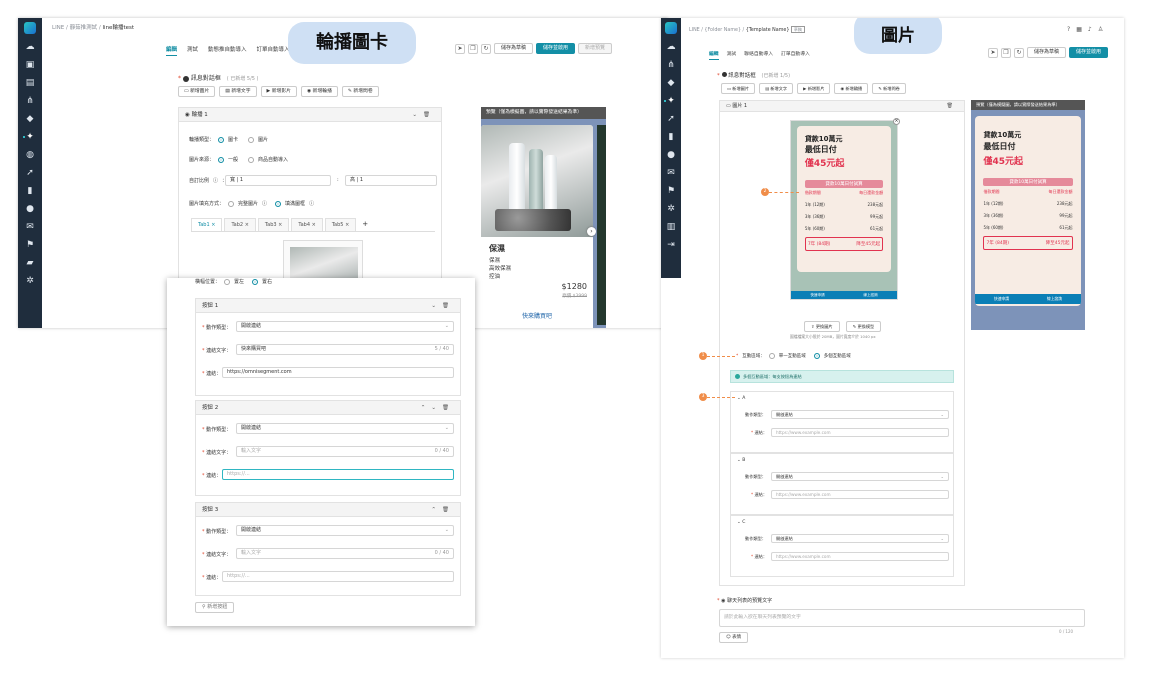 The image size is (1149, 691). Describe the element at coordinates (307, 224) in the screenshot. I see `subtab-4: Tab4 ×` at that location.